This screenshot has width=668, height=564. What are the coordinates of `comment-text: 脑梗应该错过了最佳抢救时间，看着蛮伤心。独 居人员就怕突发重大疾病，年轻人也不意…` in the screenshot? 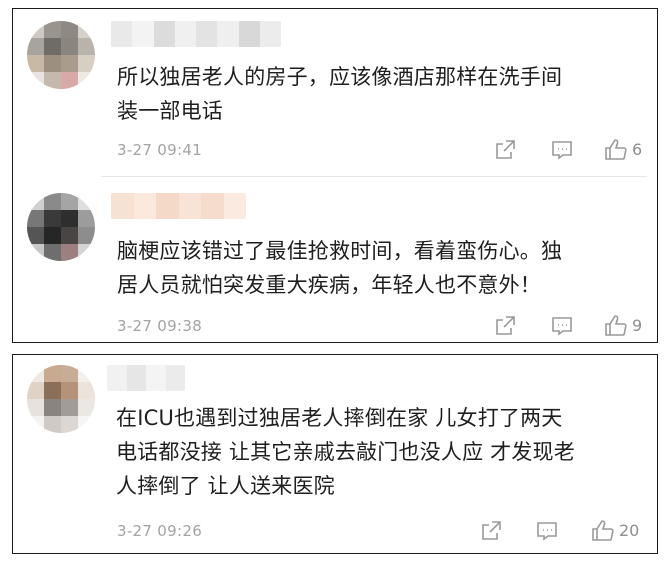 It's located at (339, 268).